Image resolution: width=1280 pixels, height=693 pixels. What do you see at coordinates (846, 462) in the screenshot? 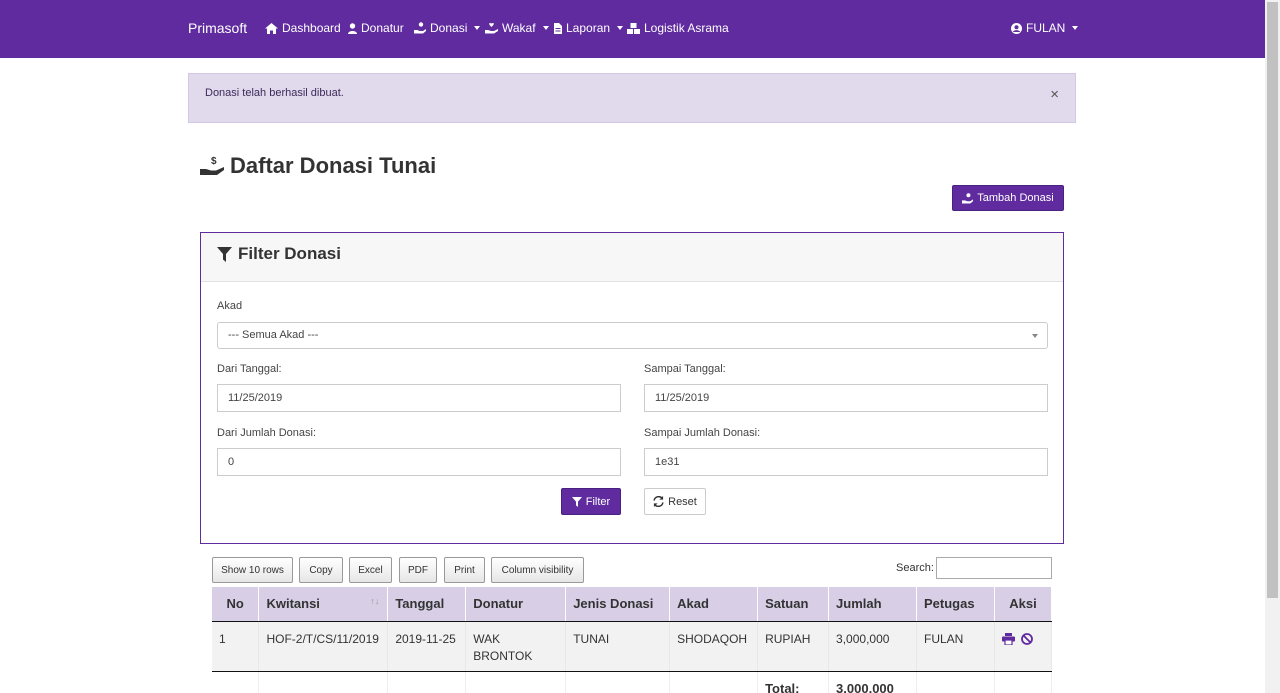
I see `sampai-jumlah-input: 1e31` at bounding box center [846, 462].